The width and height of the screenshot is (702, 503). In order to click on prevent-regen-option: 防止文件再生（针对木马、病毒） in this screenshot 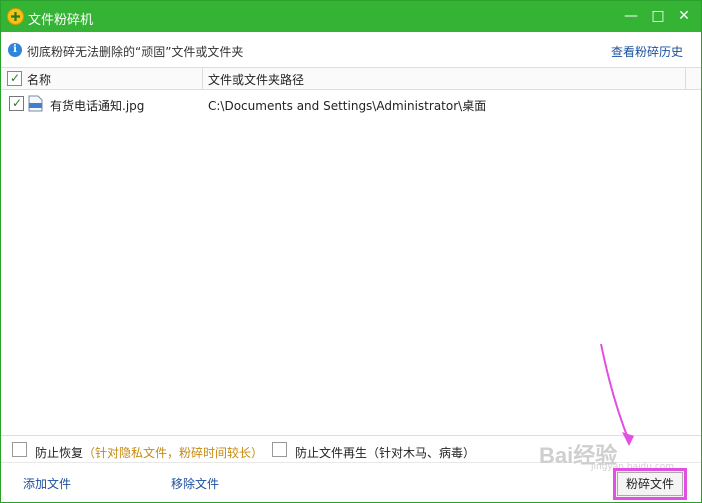, I will do `click(385, 452)`.